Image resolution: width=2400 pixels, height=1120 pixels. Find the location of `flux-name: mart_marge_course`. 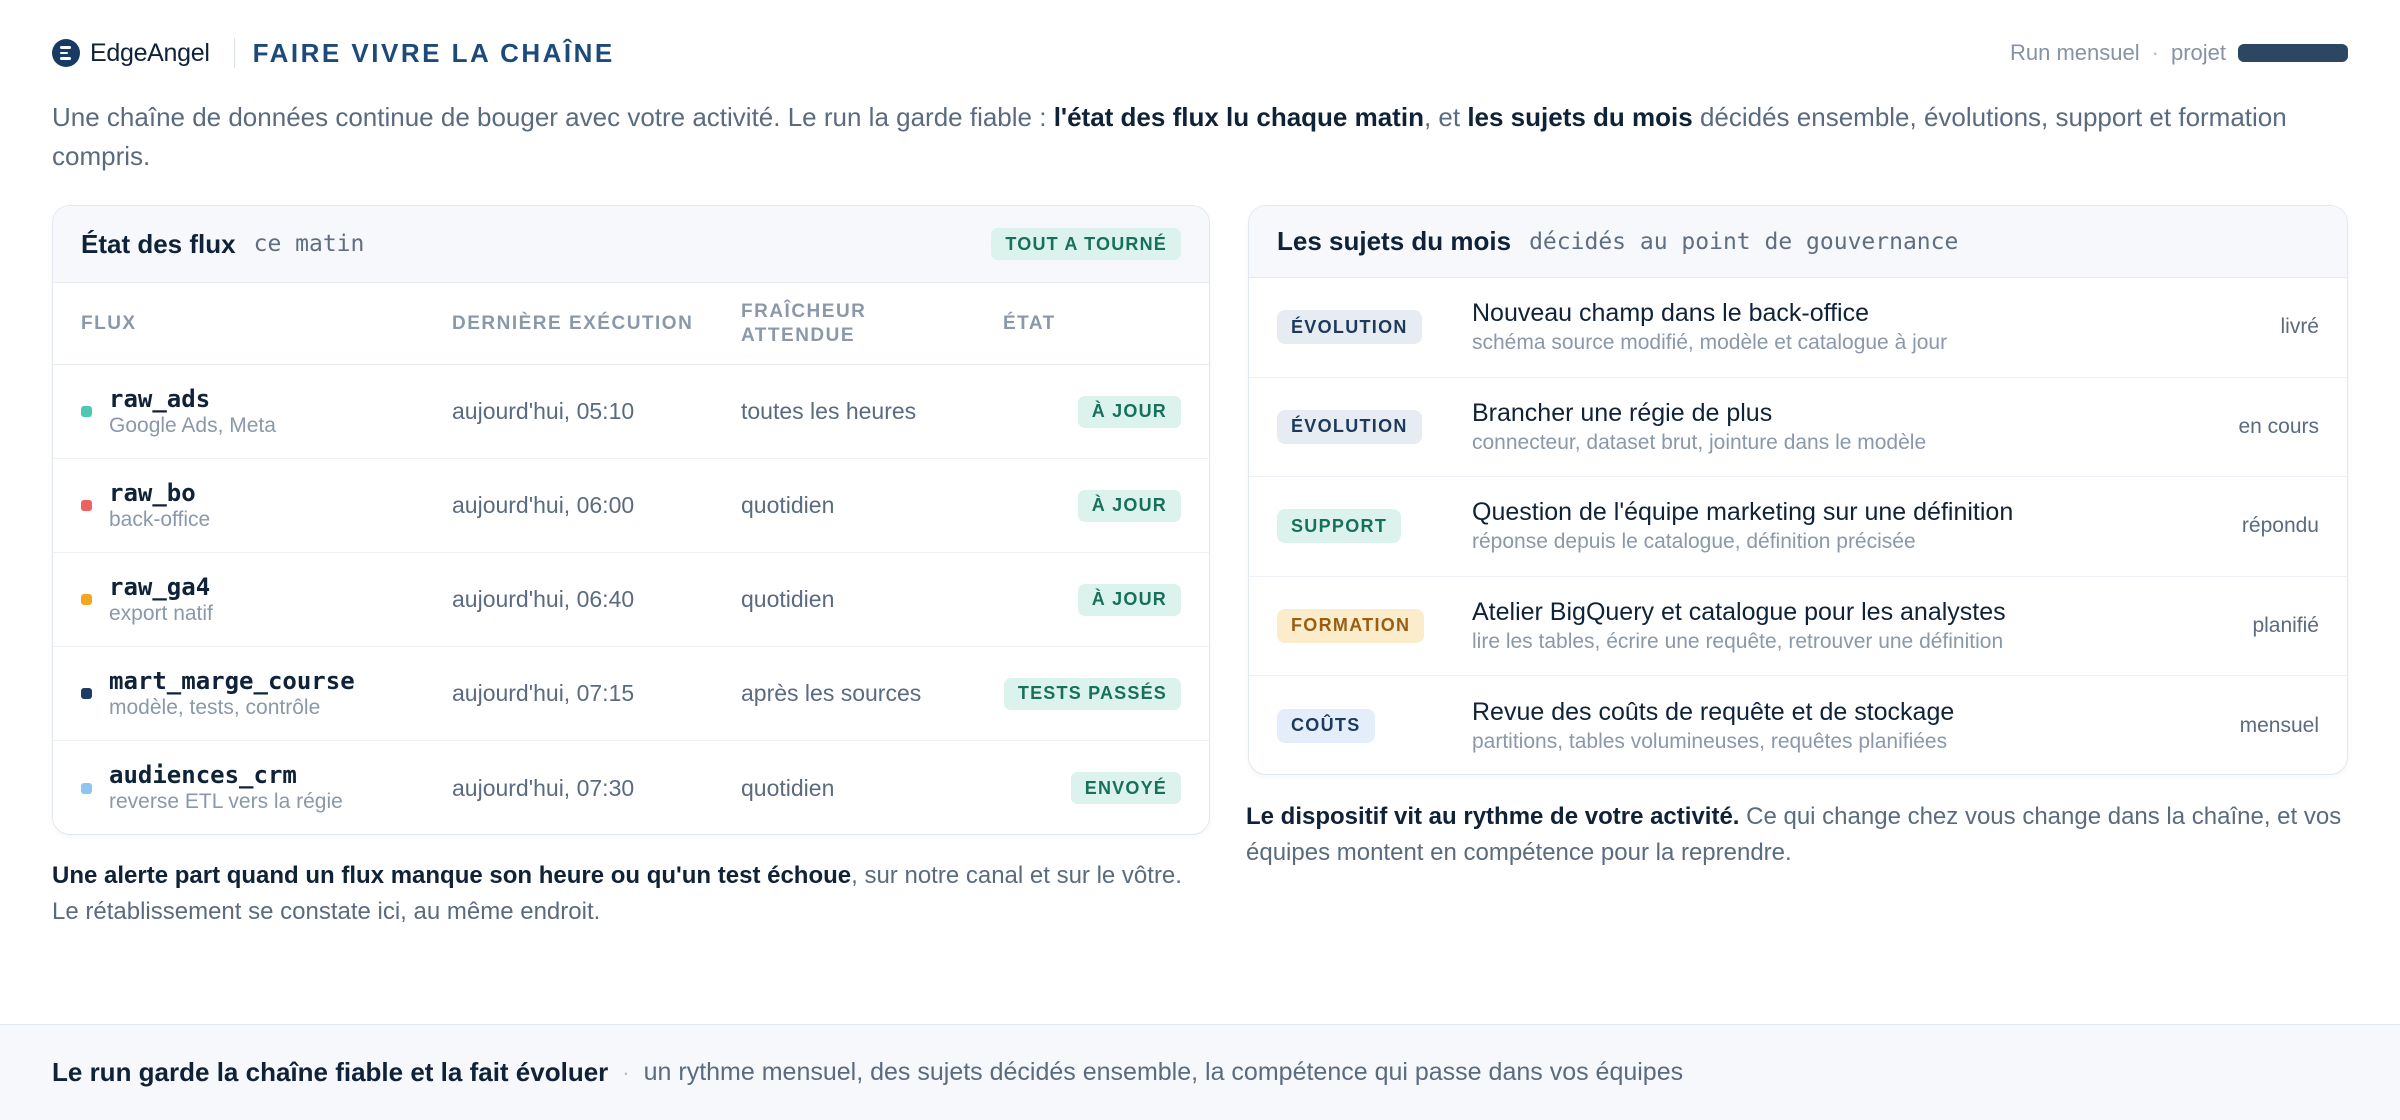

flux-name: mart_marge_course is located at coordinates (232, 680).